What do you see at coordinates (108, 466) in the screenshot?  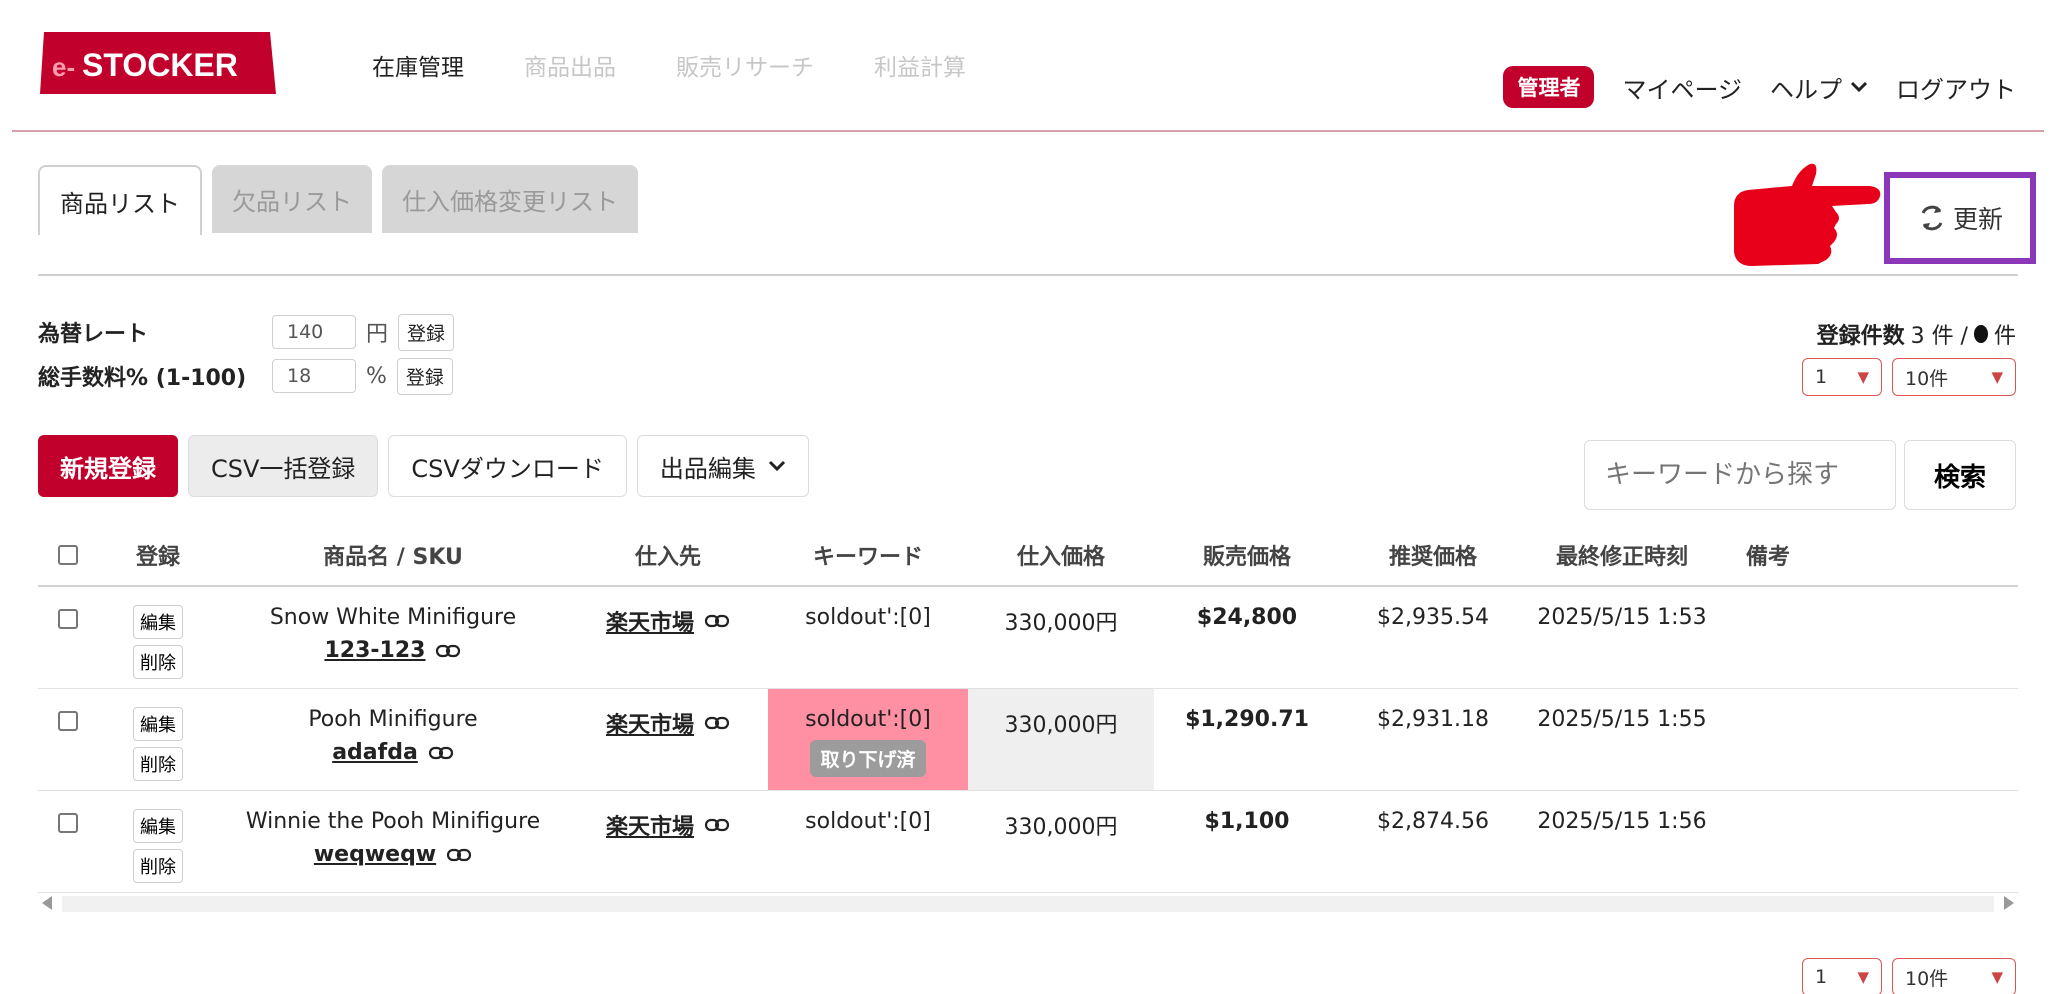 I see `new-register-button: 新規登録` at bounding box center [108, 466].